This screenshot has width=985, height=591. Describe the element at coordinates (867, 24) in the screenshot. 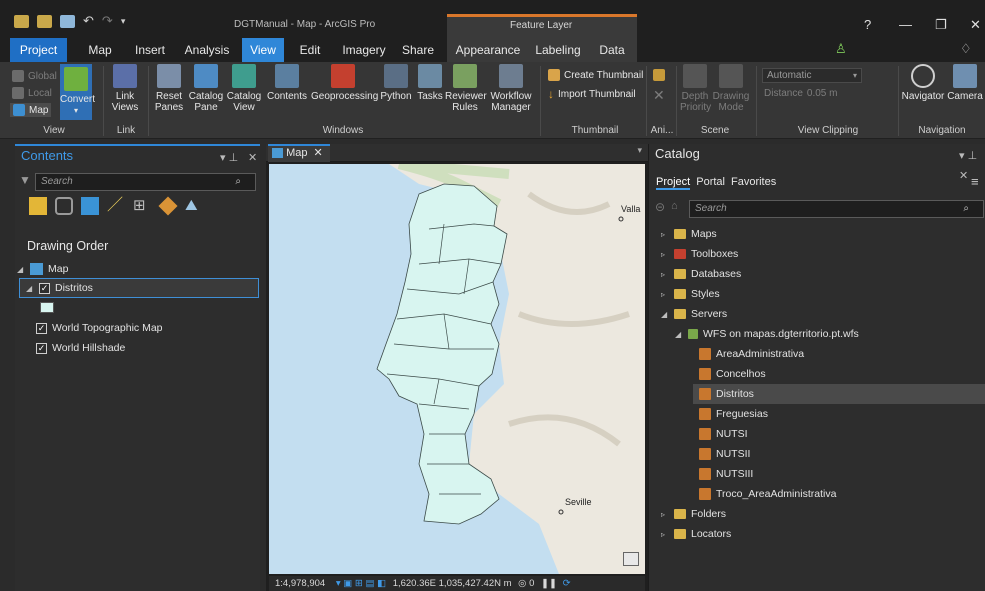

I see `help-icon: ?` at that location.